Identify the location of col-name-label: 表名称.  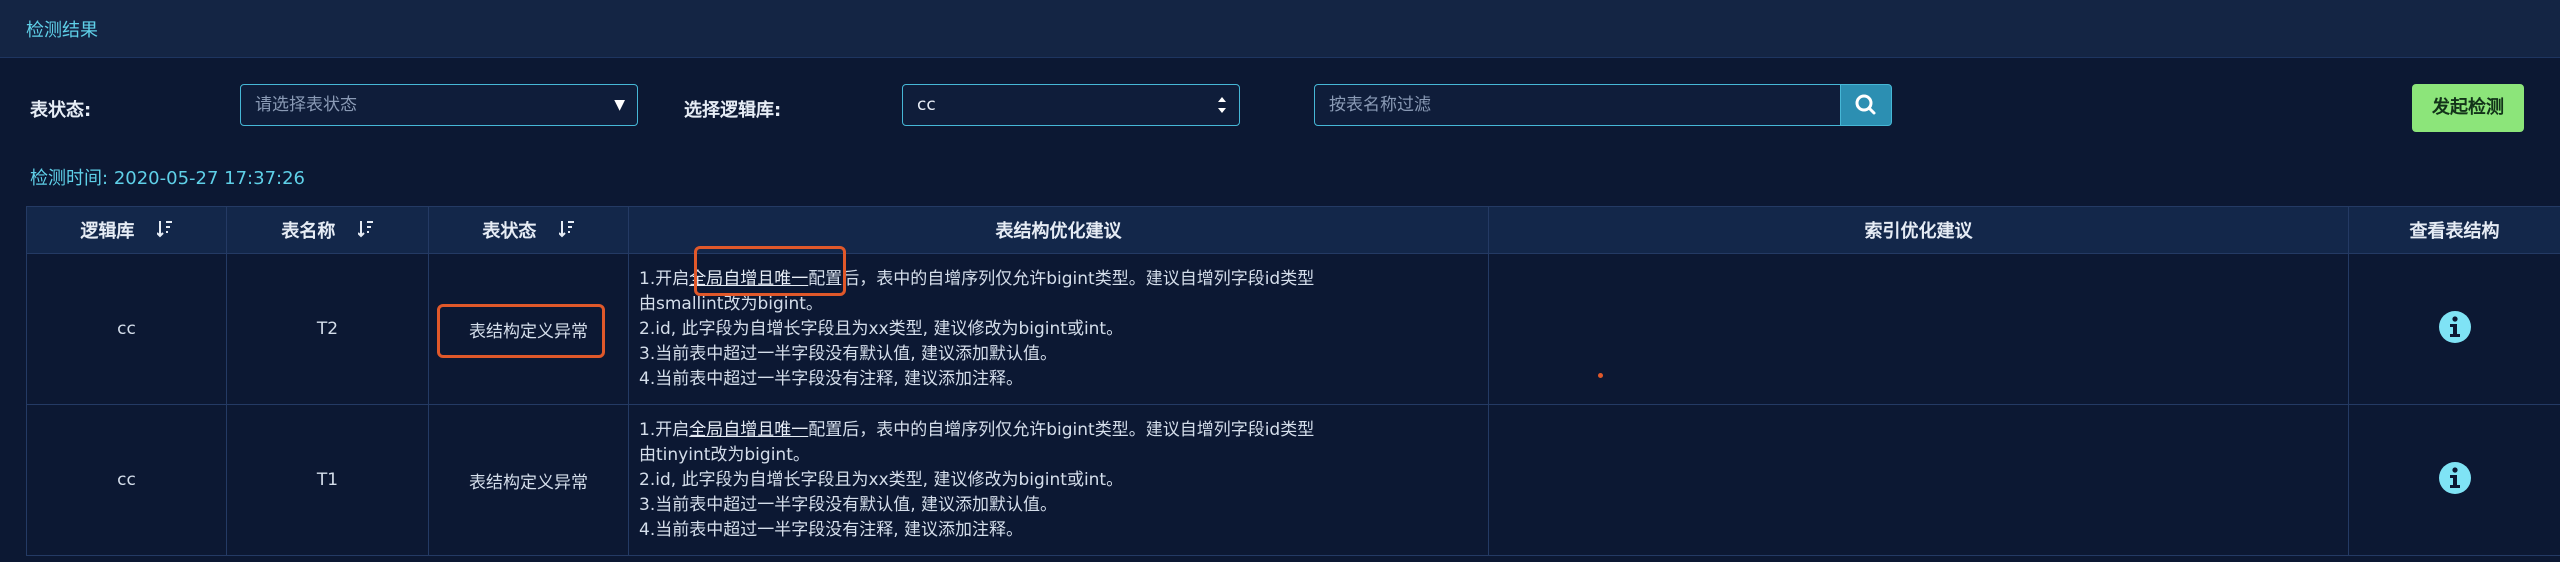
(308, 231).